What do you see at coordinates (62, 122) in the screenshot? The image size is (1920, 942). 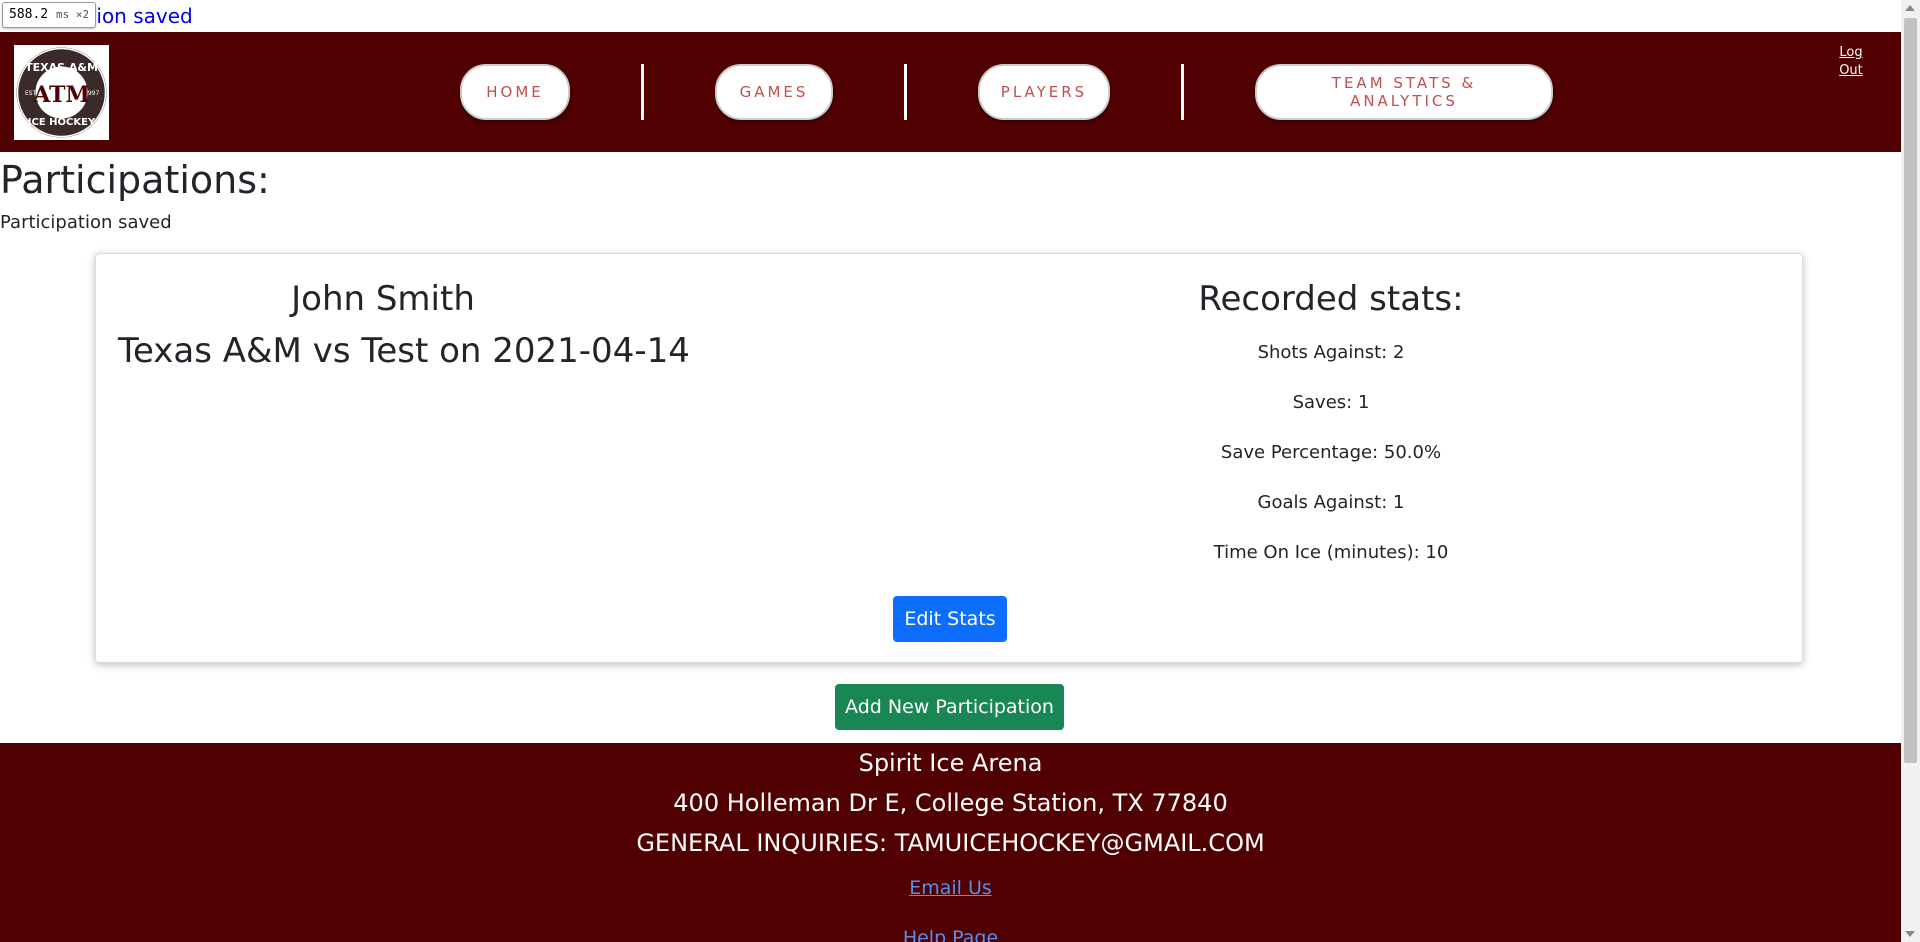 I see `logo-bottom-text: ICE HOCKEY` at bounding box center [62, 122].